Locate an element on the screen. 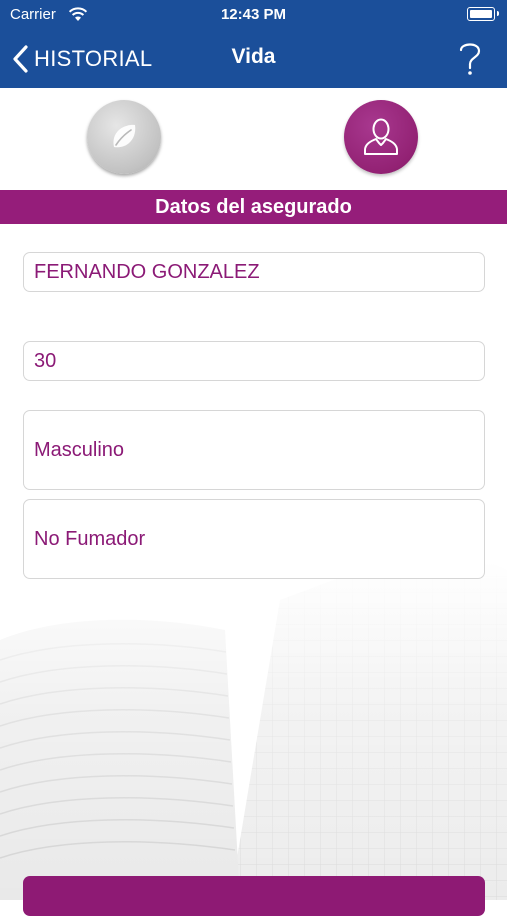  step-policy-button is located at coordinates (124, 137).